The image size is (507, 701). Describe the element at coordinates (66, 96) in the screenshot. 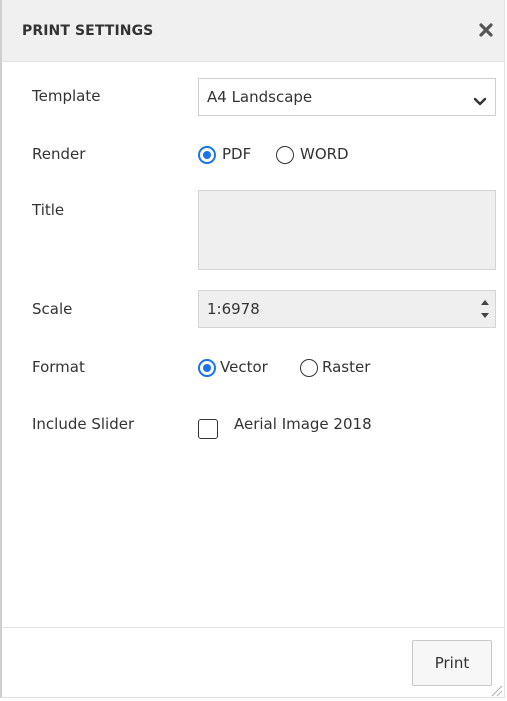

I see `template-label: Template` at that location.